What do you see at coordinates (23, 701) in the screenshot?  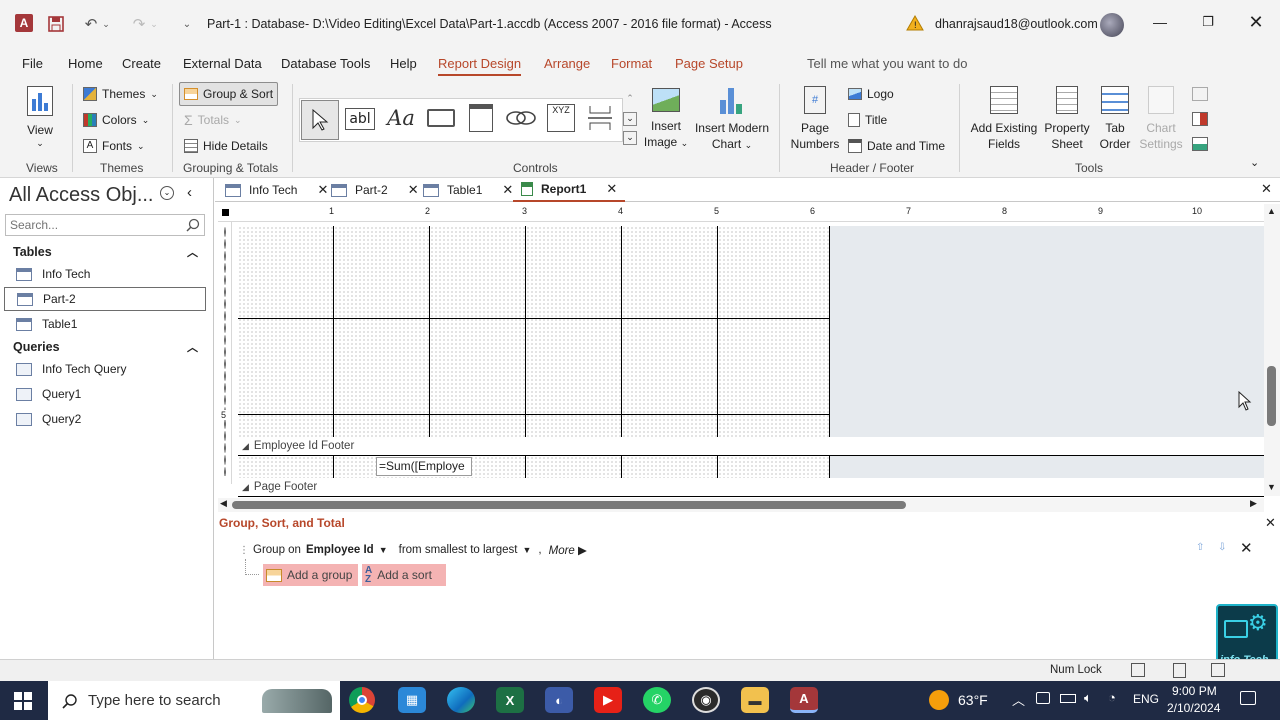 I see `windows-start-icon` at bounding box center [23, 701].